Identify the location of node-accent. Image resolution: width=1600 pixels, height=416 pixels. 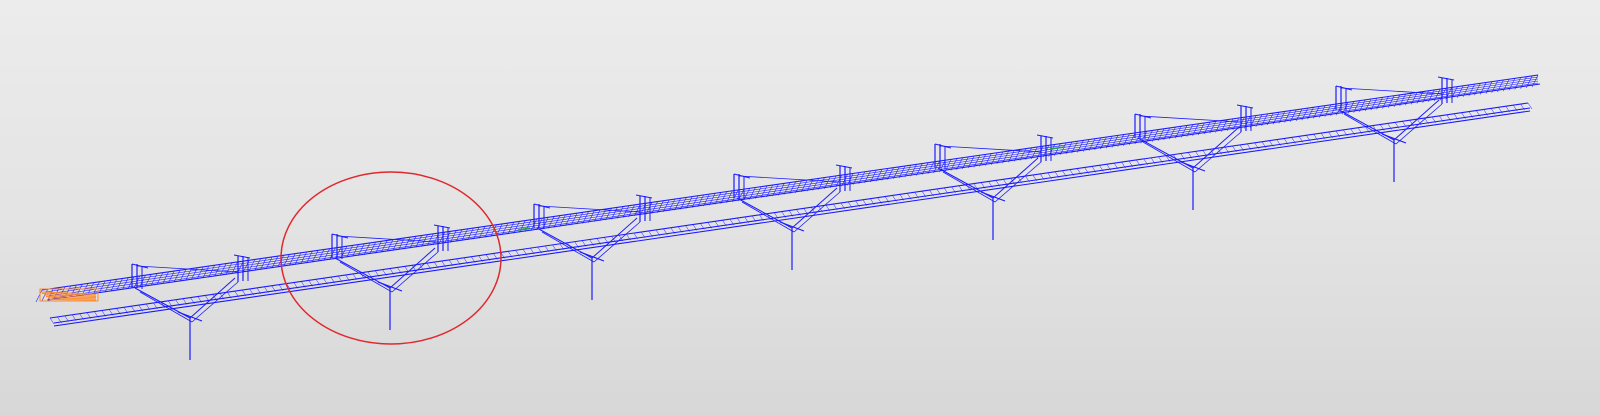
(1057, 148).